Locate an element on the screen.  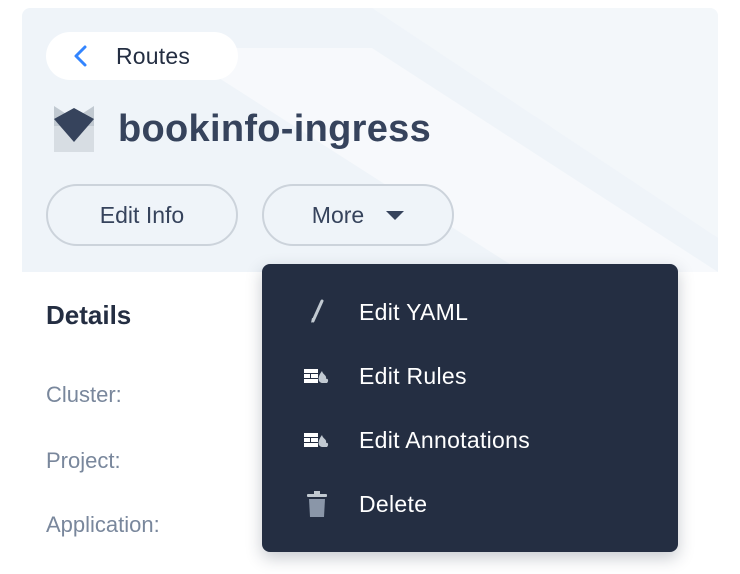
menu-item-label: Edit Annotations is located at coordinates (445, 439).